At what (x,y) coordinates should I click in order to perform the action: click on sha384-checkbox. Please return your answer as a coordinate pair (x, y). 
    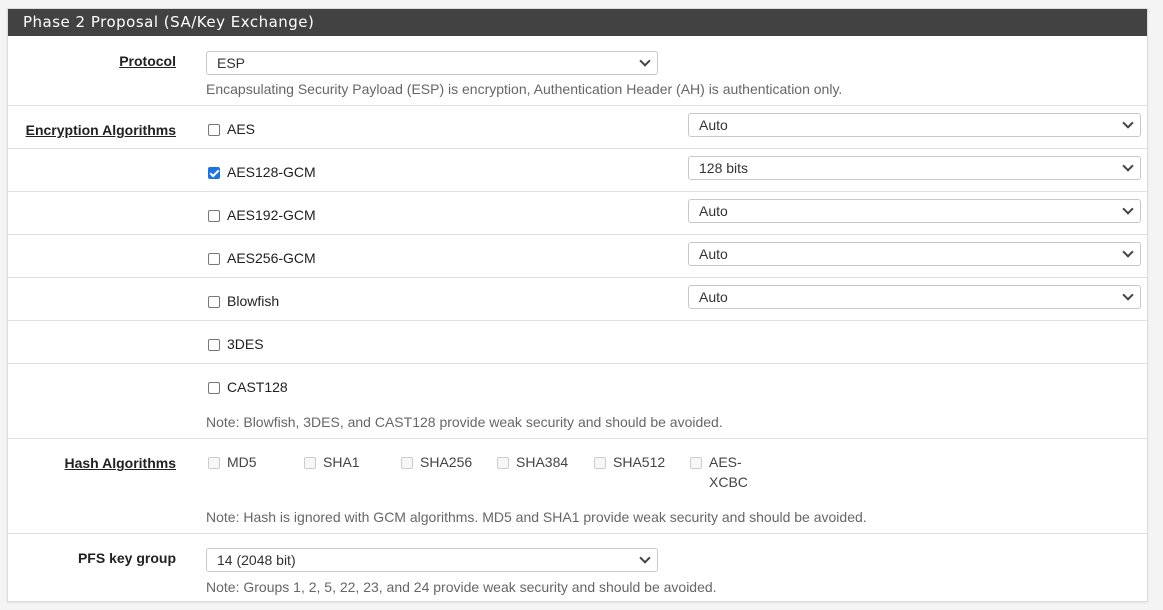
    Looking at the image, I should click on (503, 463).